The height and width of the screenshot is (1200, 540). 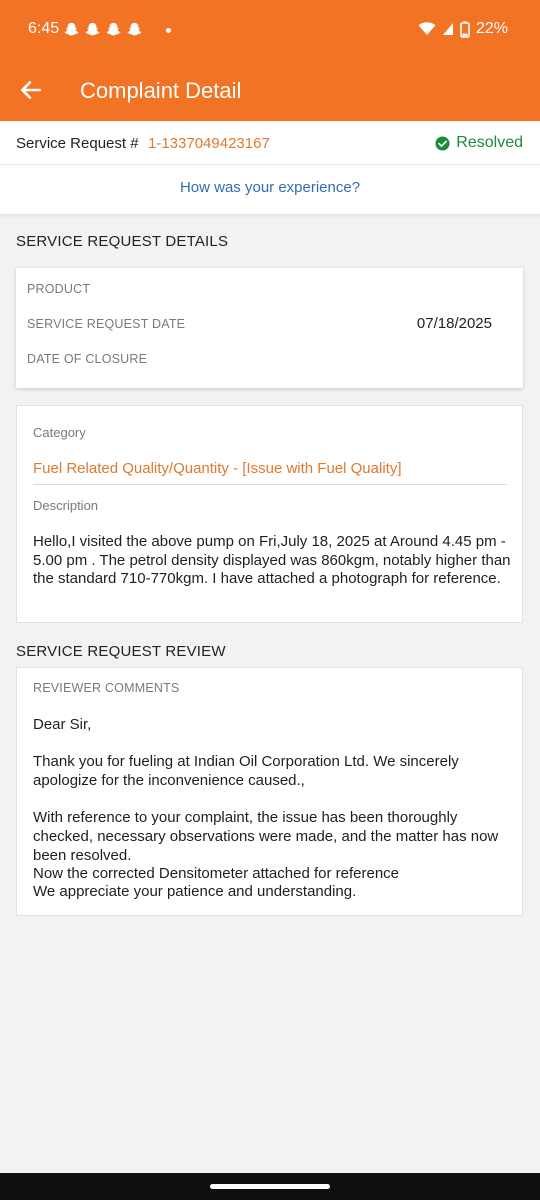 I want to click on review-heading: SERVICE REQUEST REVIEW, so click(x=121, y=651).